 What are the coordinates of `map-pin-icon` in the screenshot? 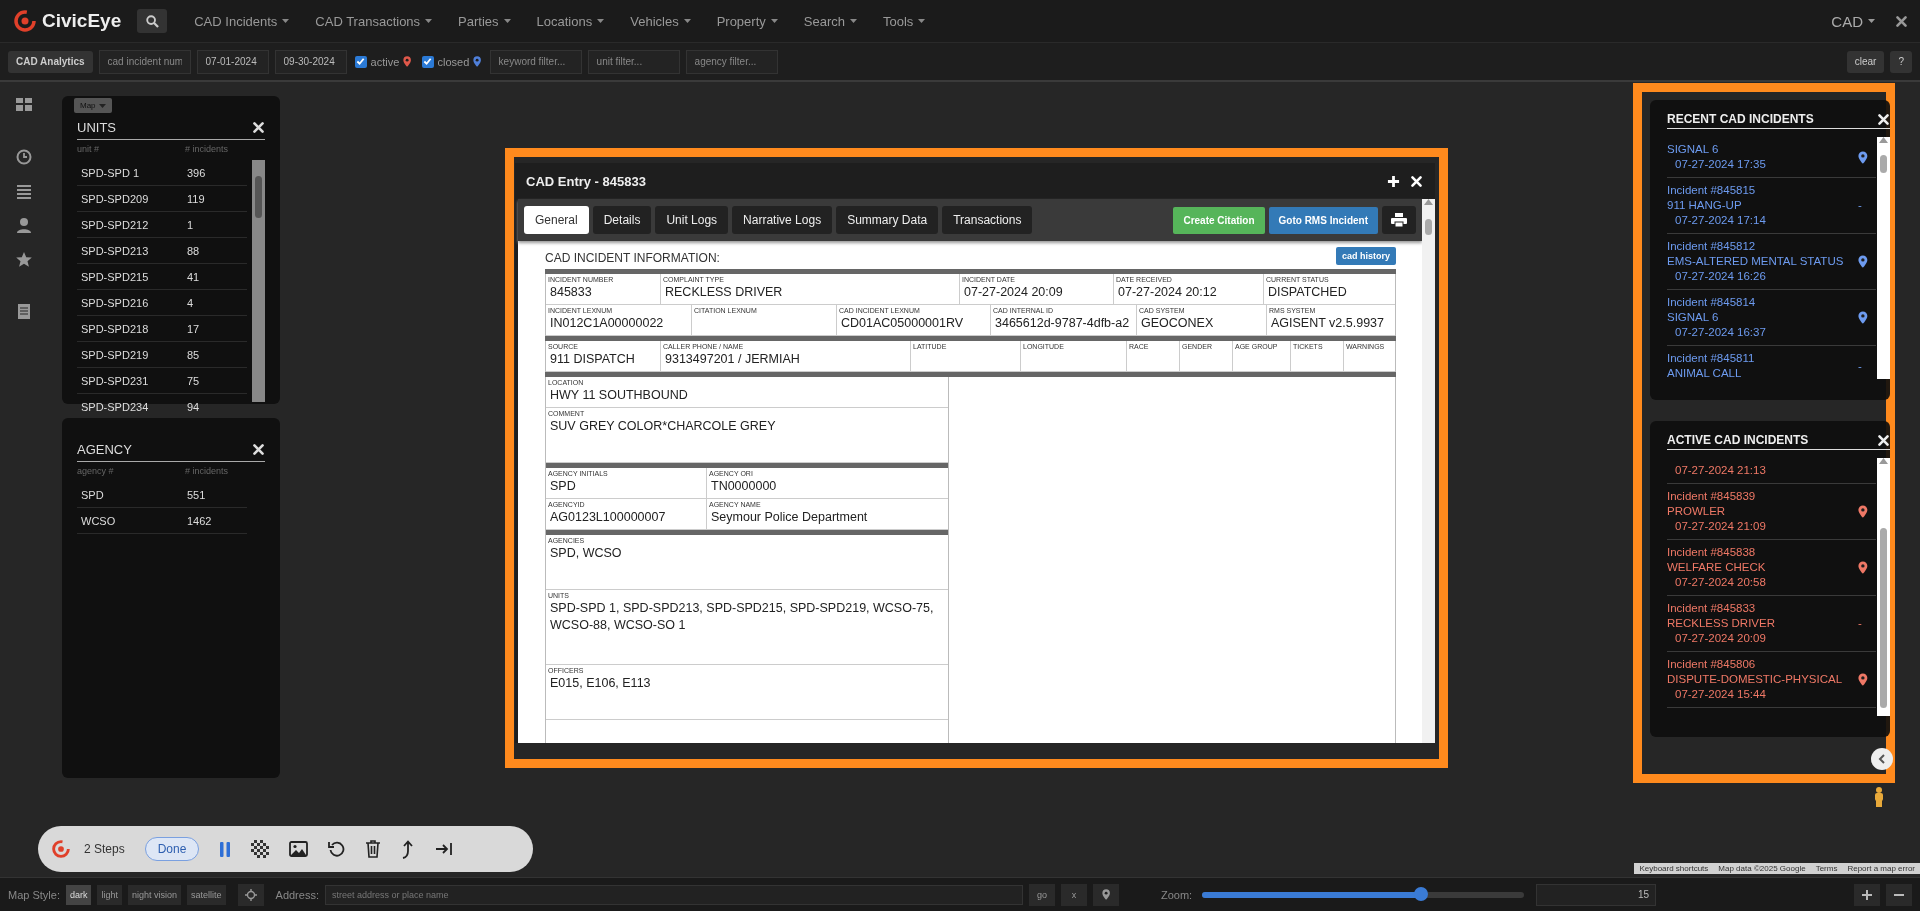 It's located at (1106, 894).